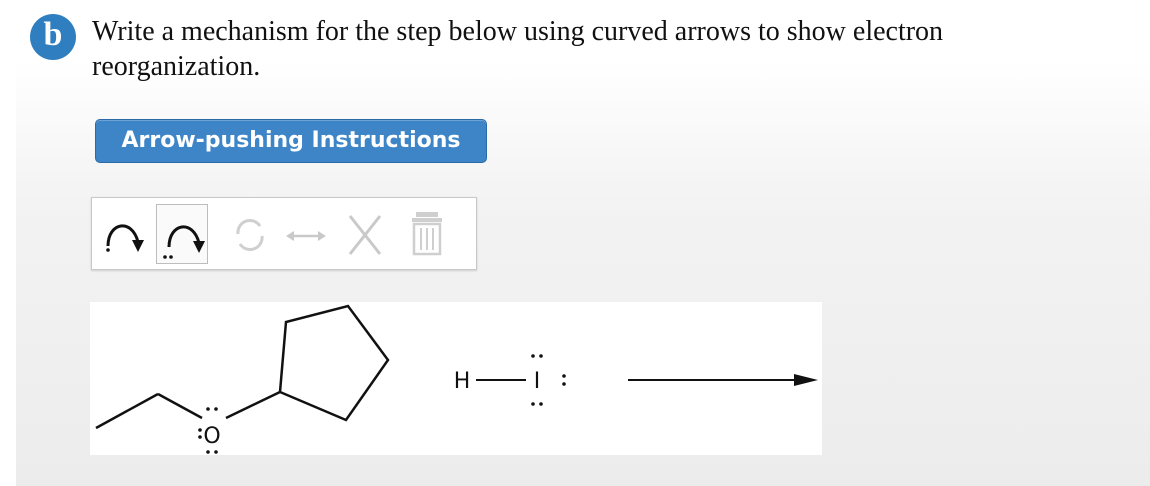  I want to click on resonance-cycle-tool, so click(250, 234).